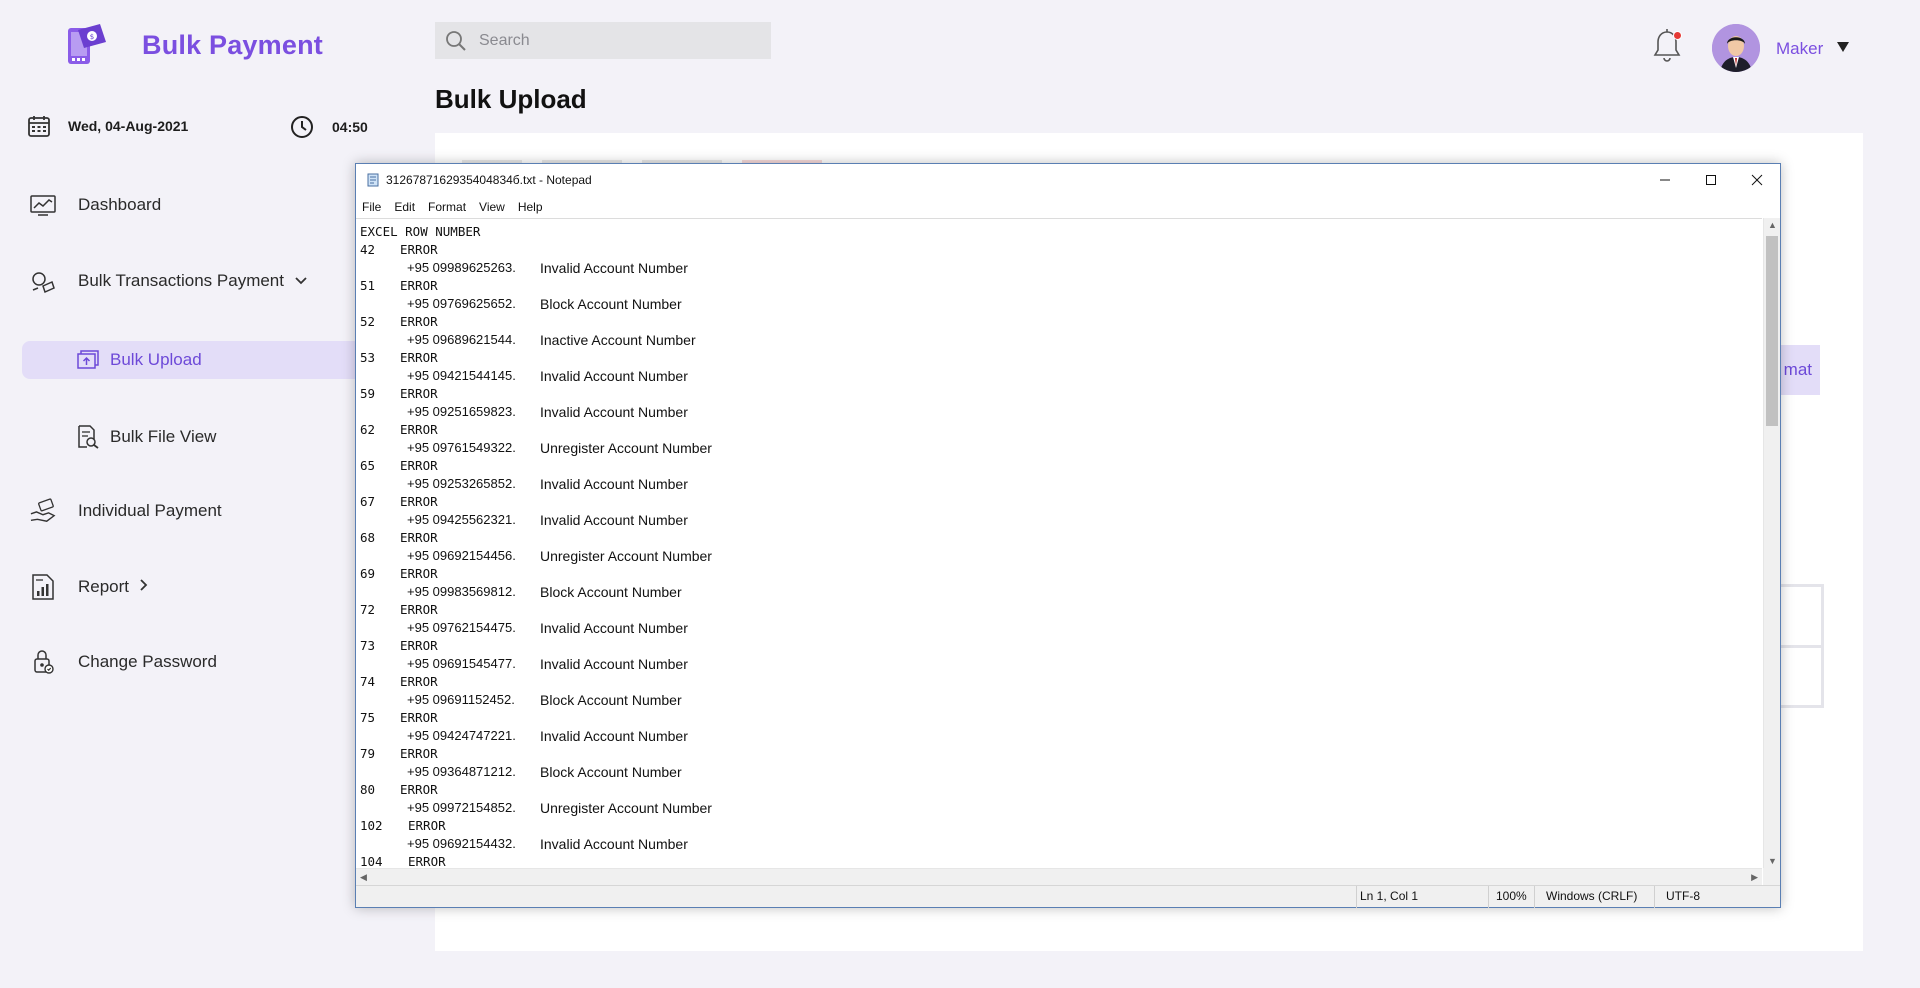 Image resolution: width=1920 pixels, height=988 pixels. What do you see at coordinates (1772, 861) in the screenshot?
I see `scroll-down-icon: ▼` at bounding box center [1772, 861].